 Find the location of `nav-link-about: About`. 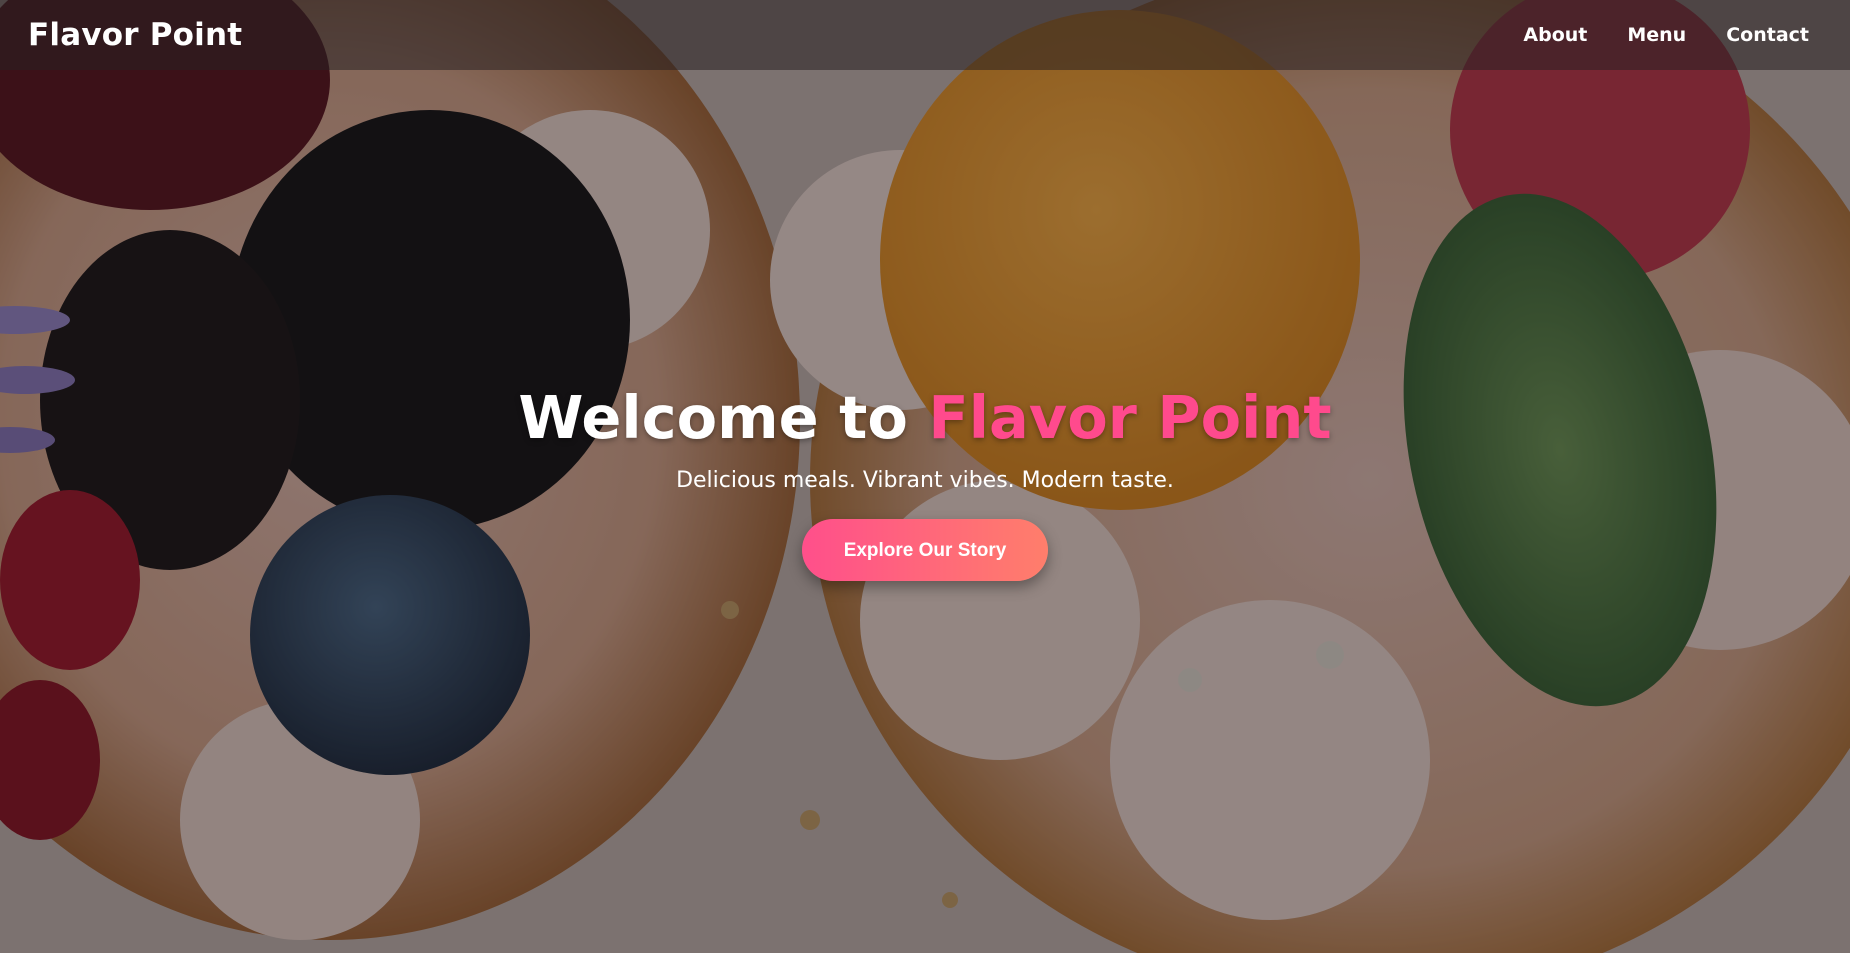

nav-link-about: About is located at coordinates (1555, 35).